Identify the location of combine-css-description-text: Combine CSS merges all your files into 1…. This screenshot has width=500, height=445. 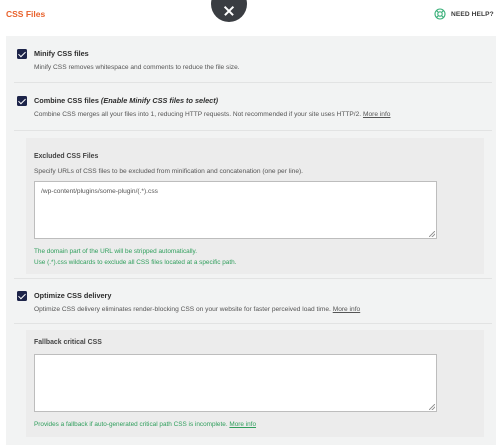
(198, 114).